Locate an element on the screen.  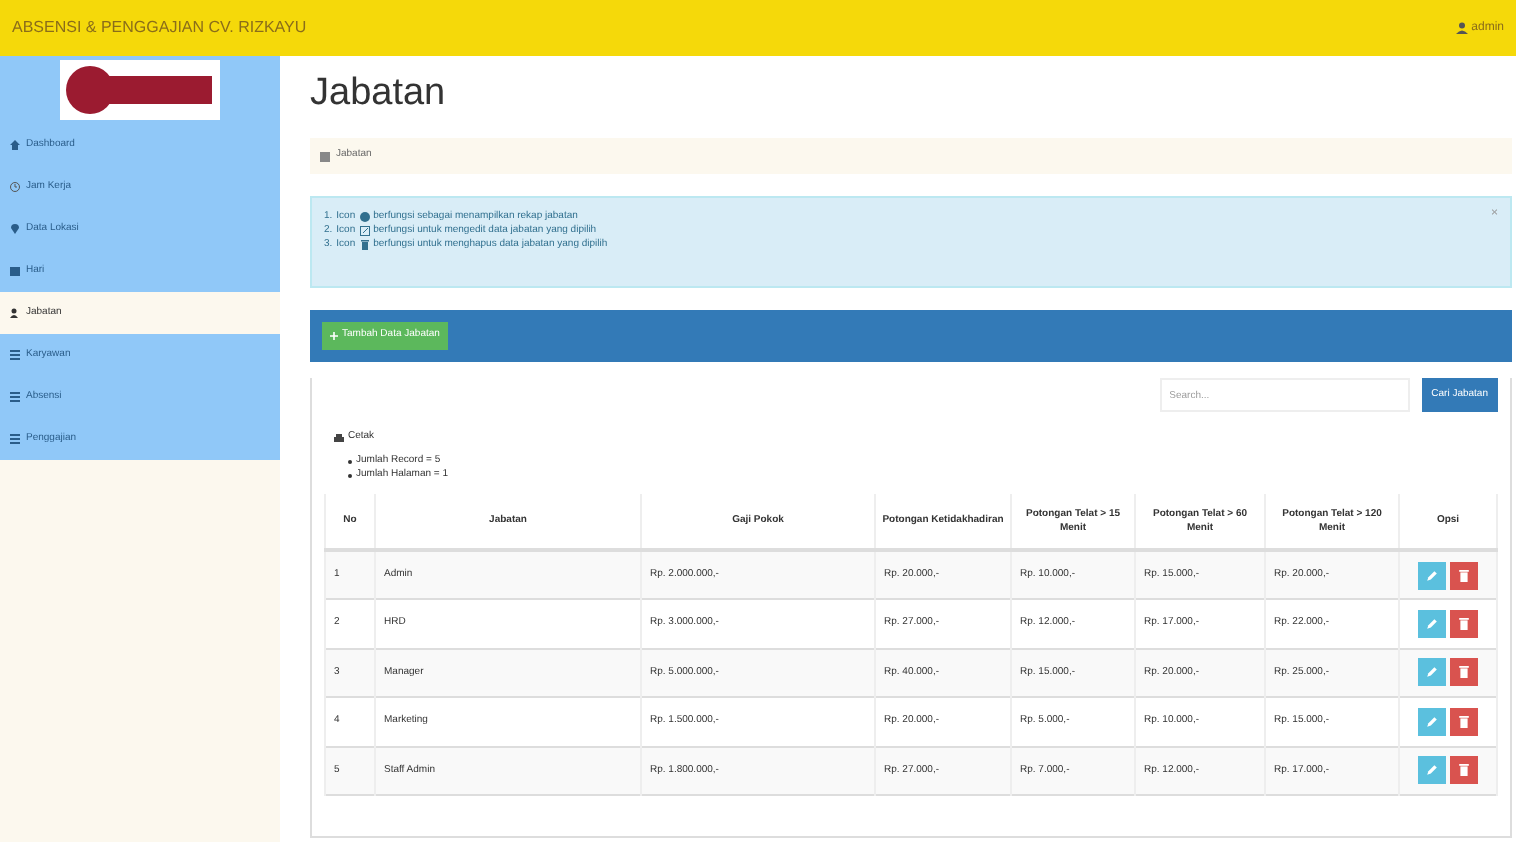
eye-icon is located at coordinates (364, 217).